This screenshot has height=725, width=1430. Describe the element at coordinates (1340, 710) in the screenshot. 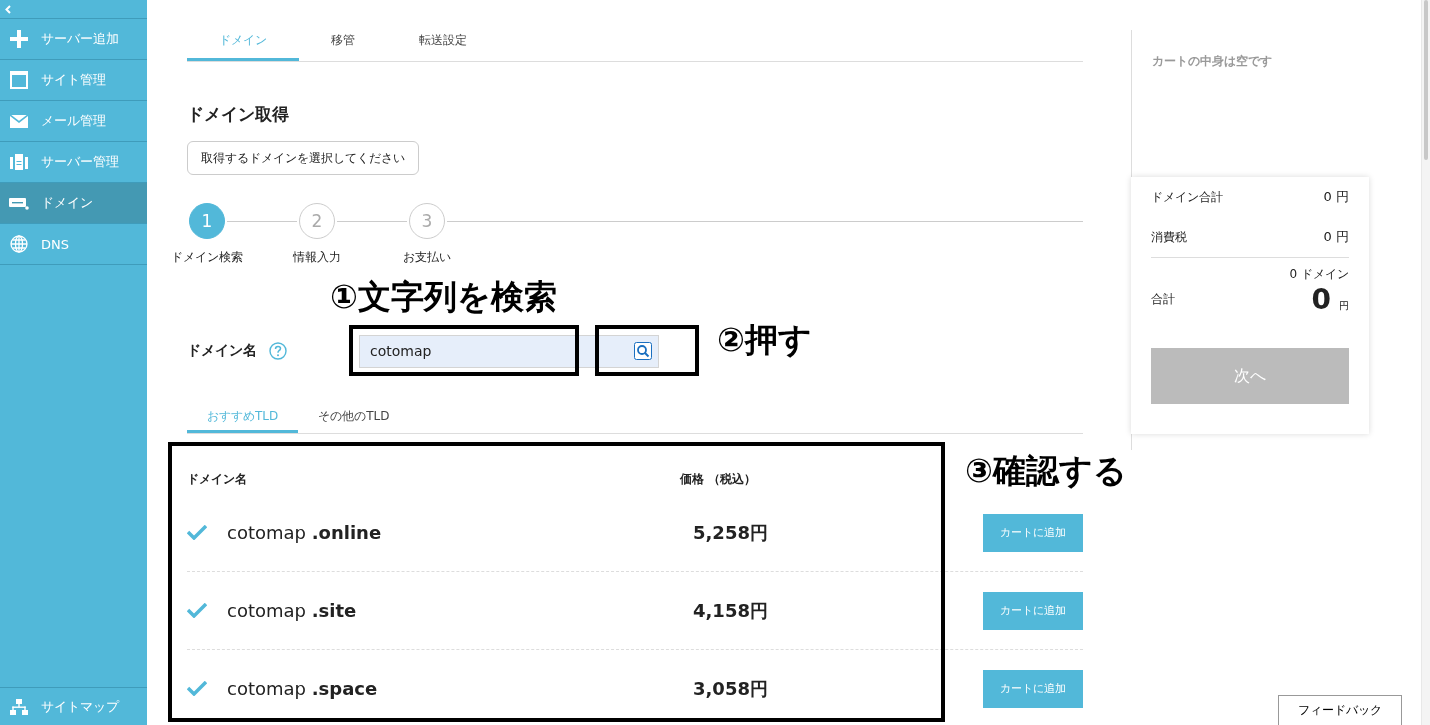

I see `feedback-button: フィードバック` at that location.